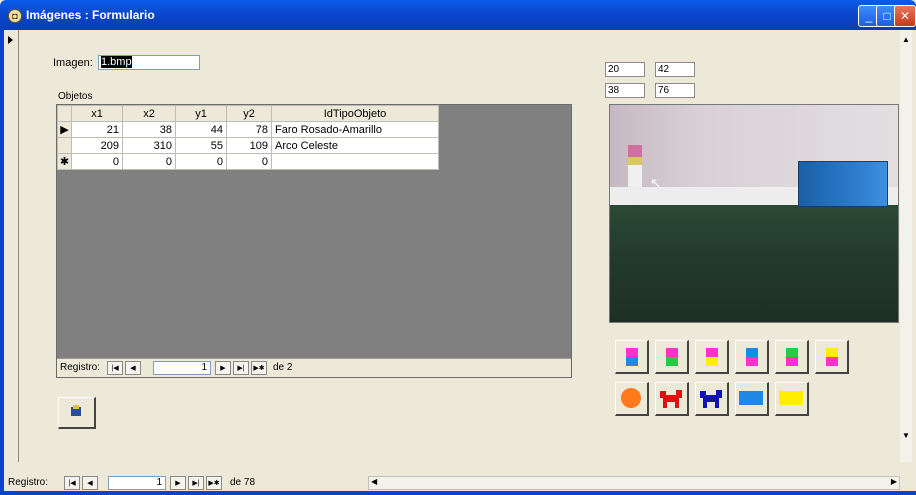 The height and width of the screenshot is (495, 916). Describe the element at coordinates (355, 161) in the screenshot. I see `cell-idtipoobjeto` at that location.